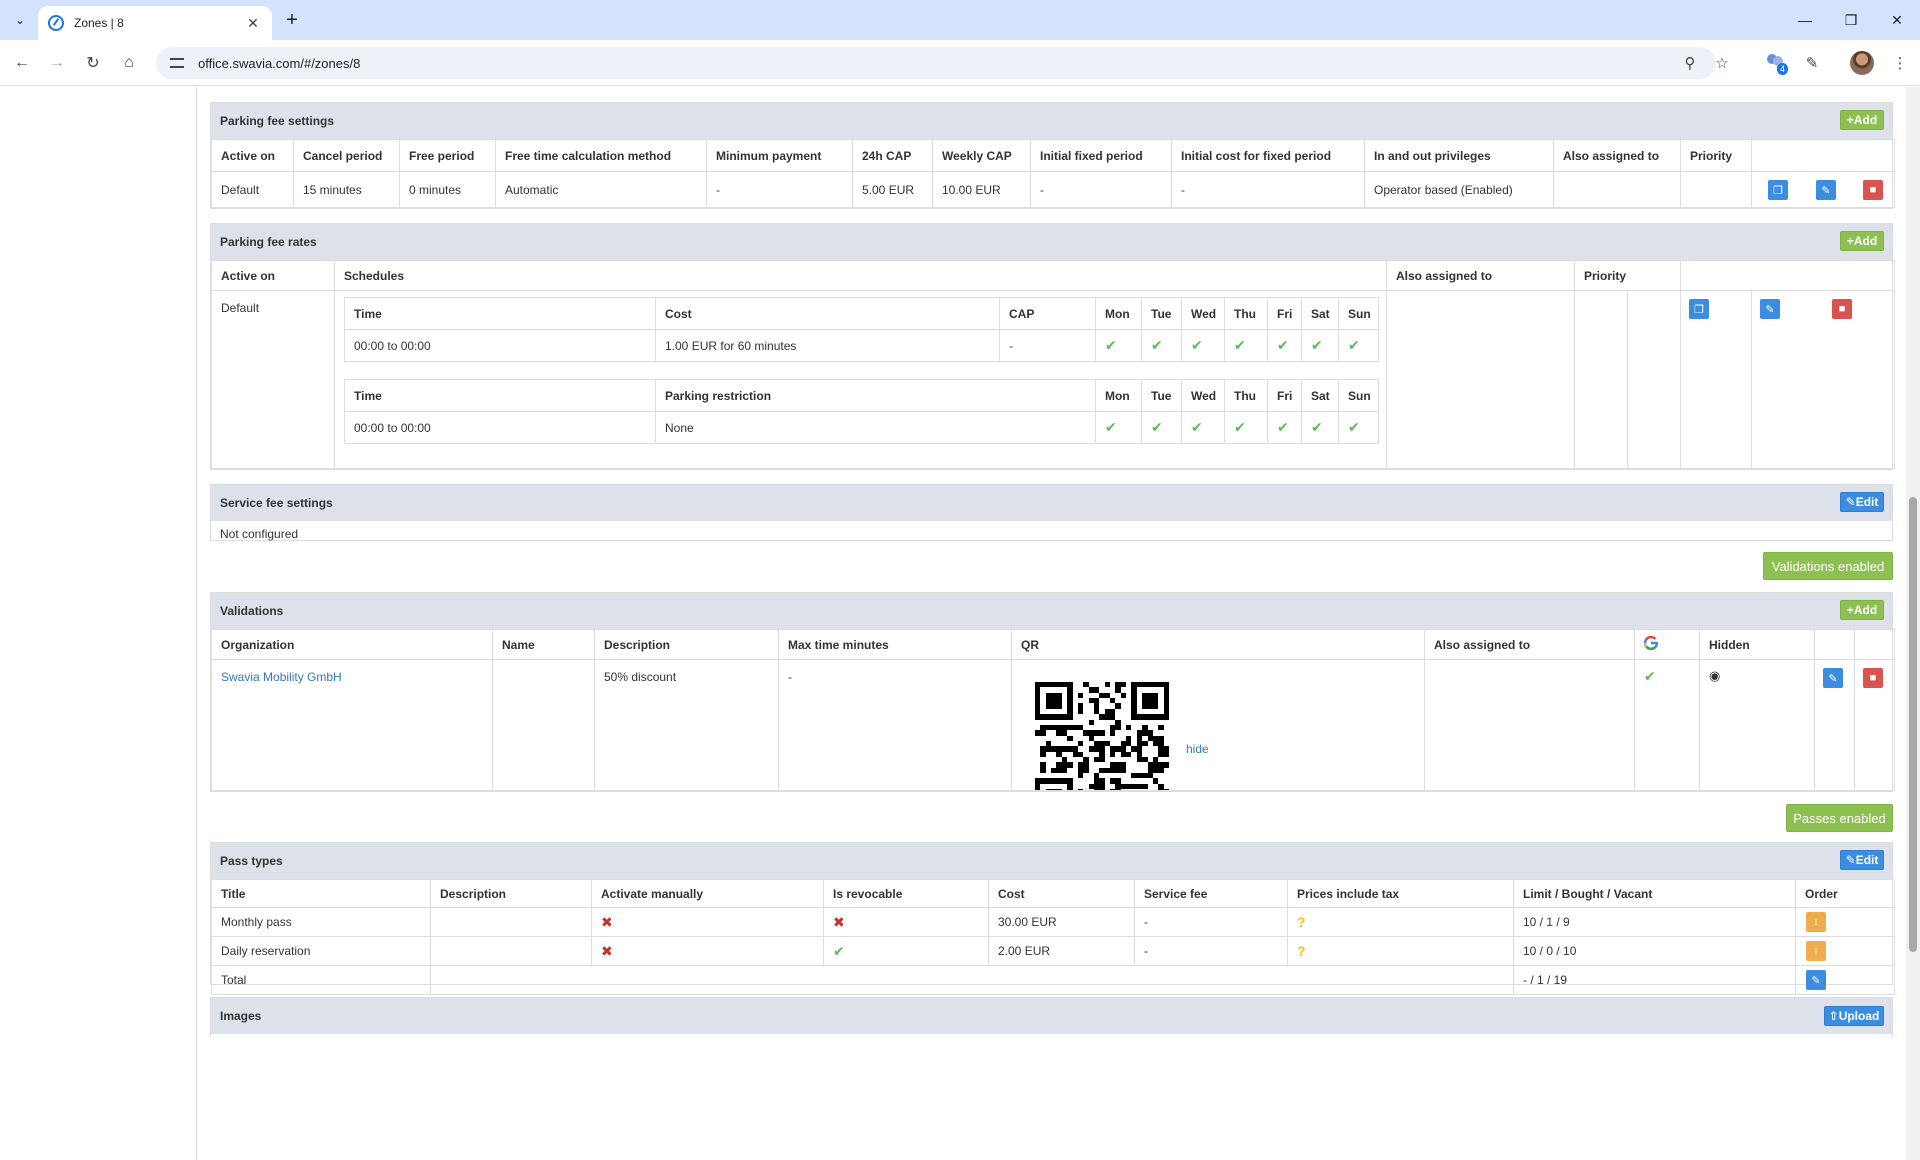  I want to click on edit-service-fee-button: ✎ Edit, so click(1862, 502).